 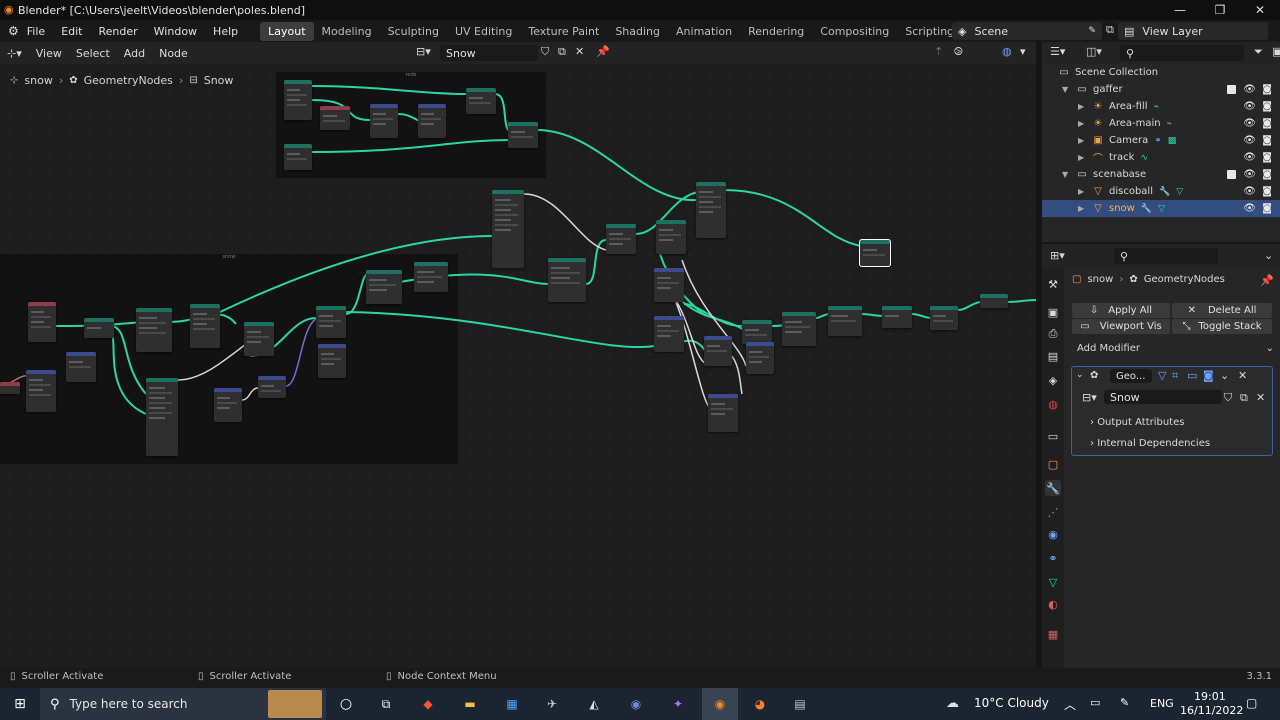 I want to click on snap-icon: ⧁, so click(x=958, y=52).